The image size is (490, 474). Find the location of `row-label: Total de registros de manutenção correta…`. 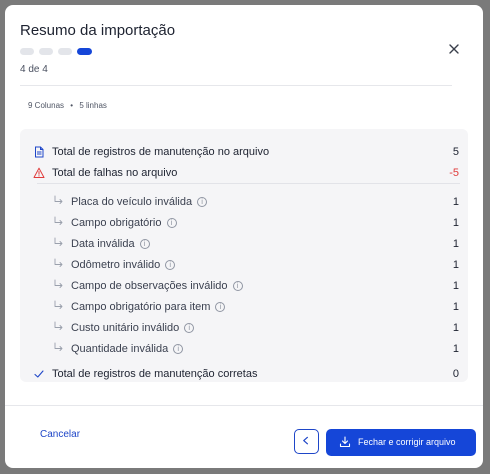

row-label: Total de registros de manutenção correta… is located at coordinates (155, 374).